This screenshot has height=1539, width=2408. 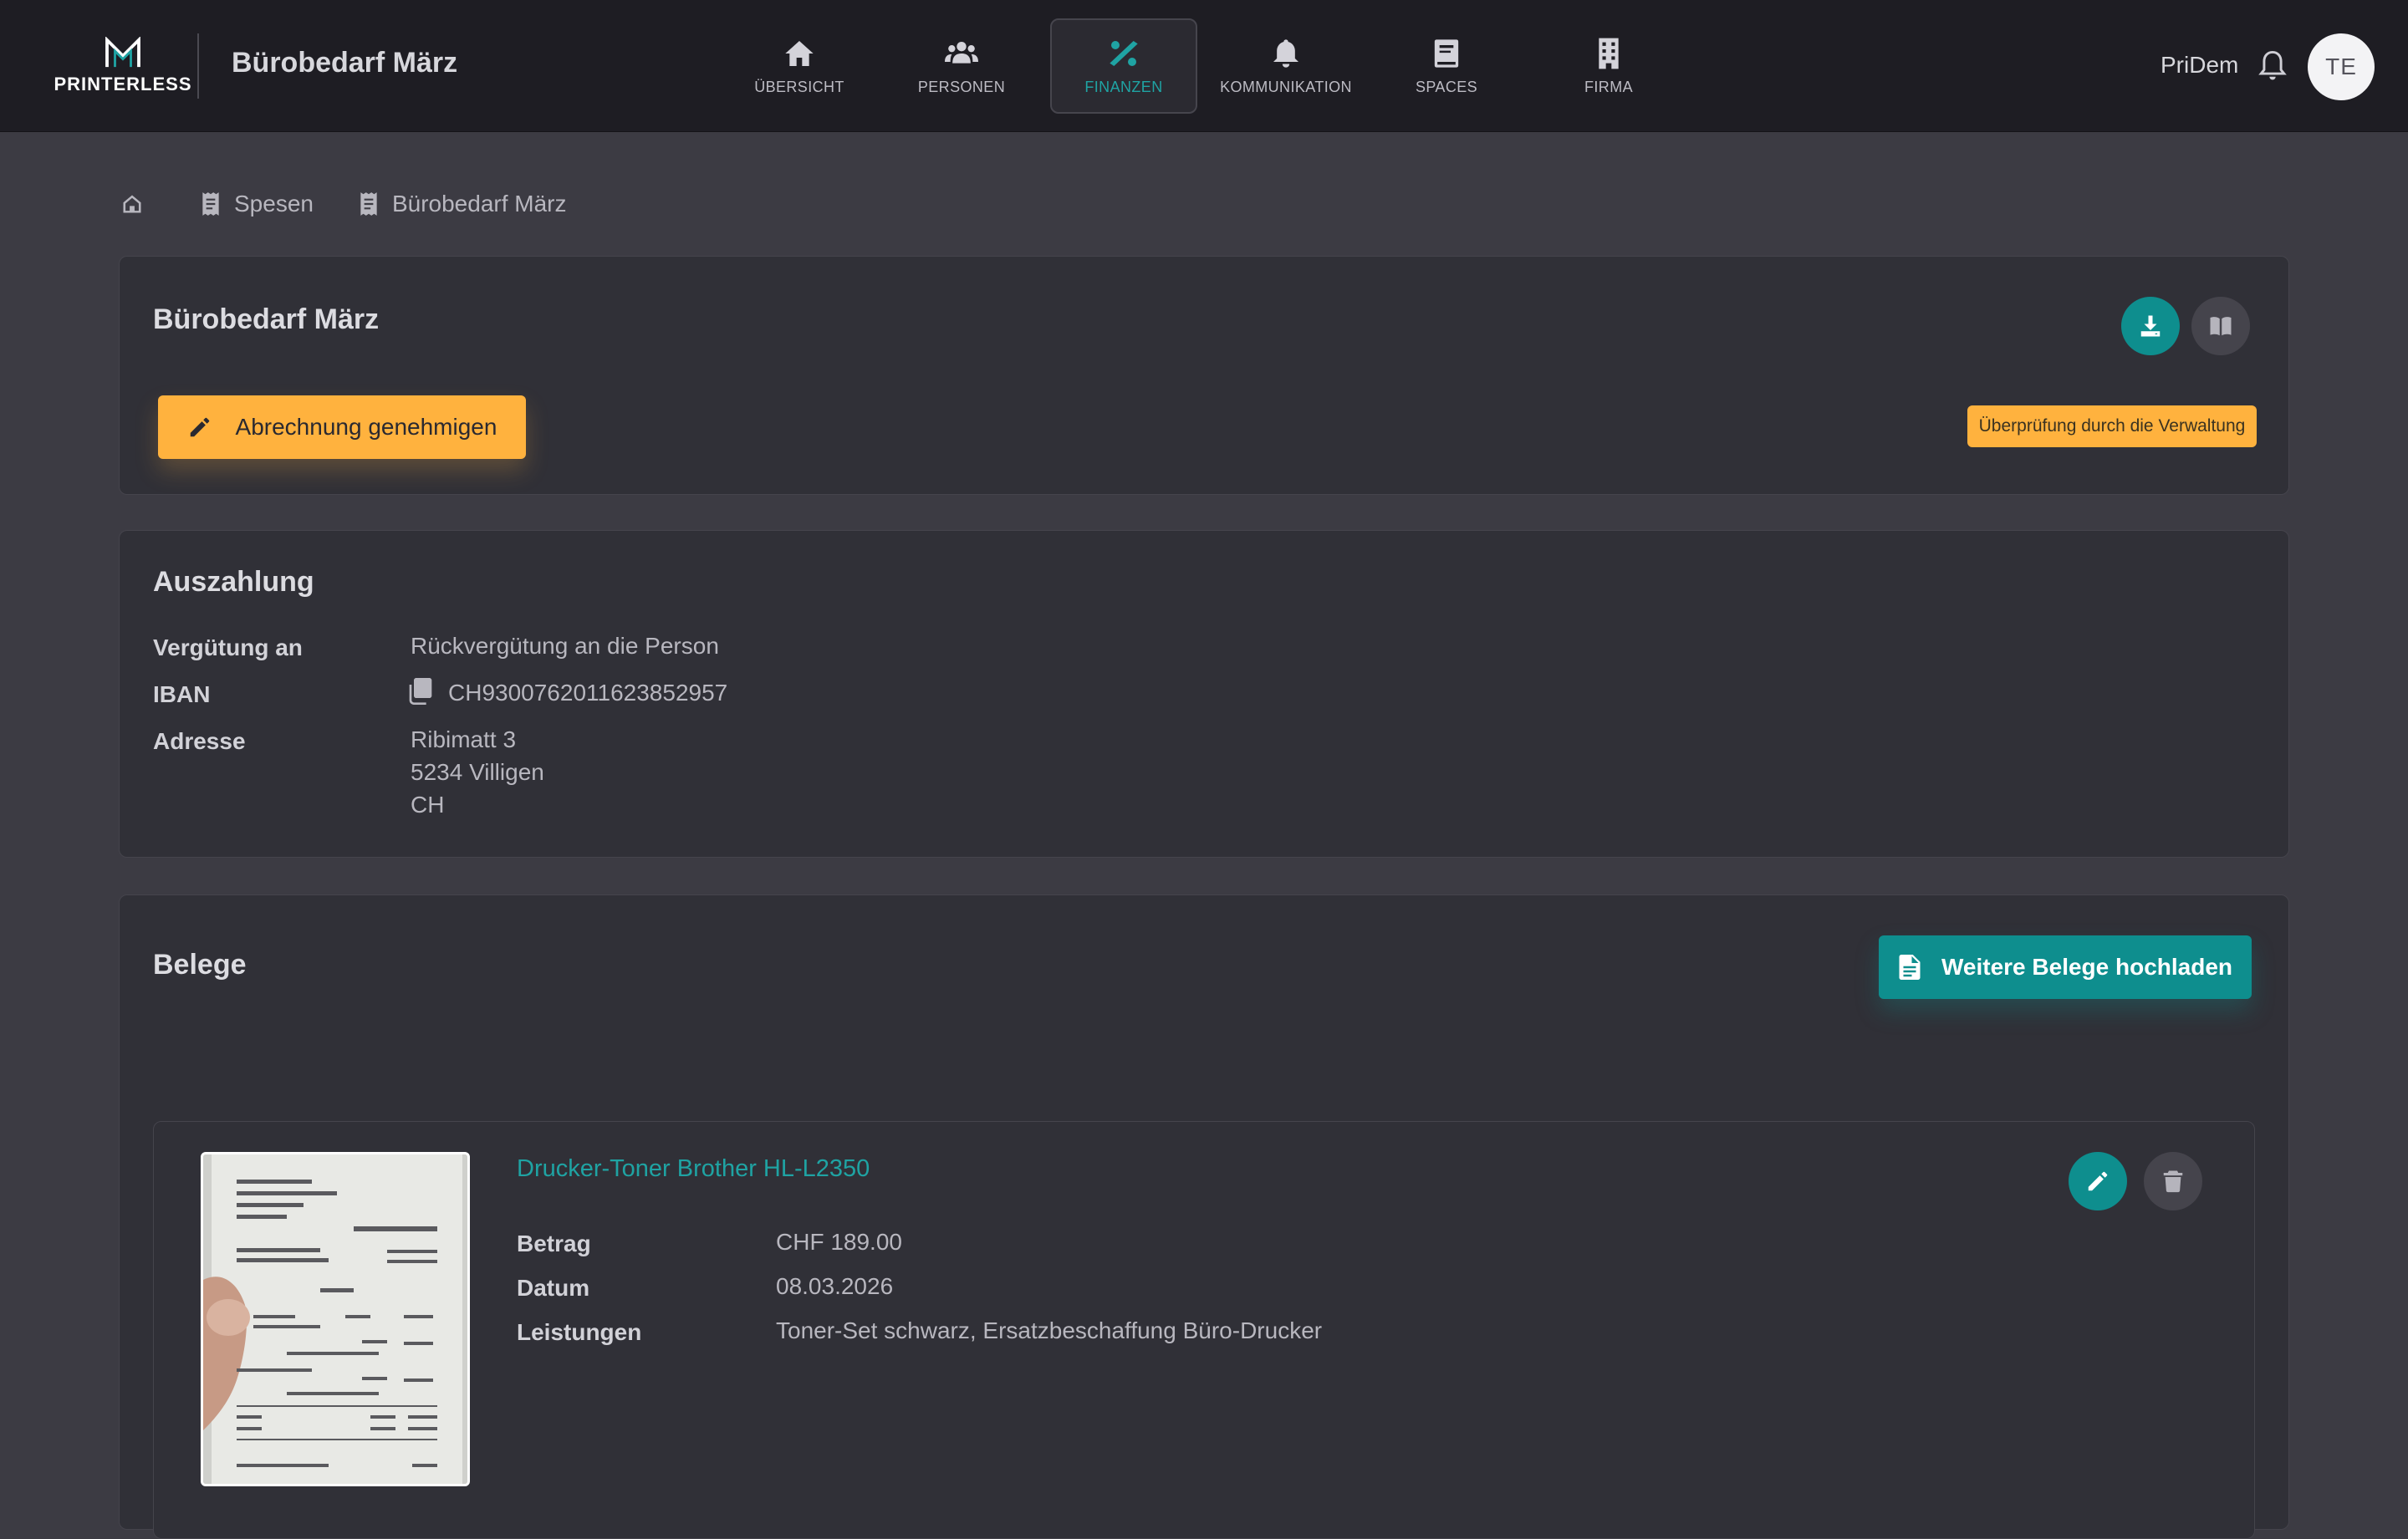 I want to click on user-name: PriDem, so click(x=2200, y=65).